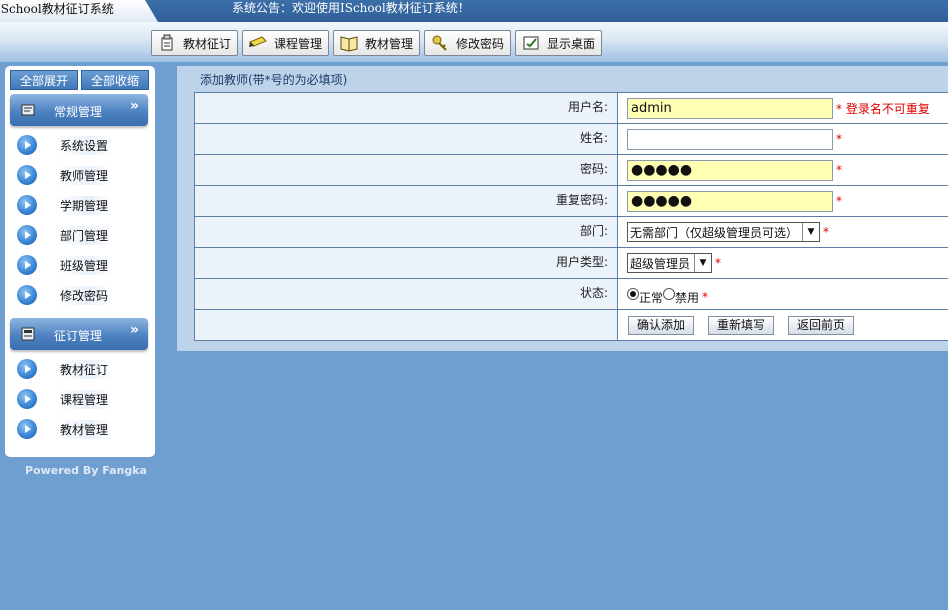  What do you see at coordinates (274, 80) in the screenshot?
I see `page-title: 添加教师(带*号的为必填项)` at bounding box center [274, 80].